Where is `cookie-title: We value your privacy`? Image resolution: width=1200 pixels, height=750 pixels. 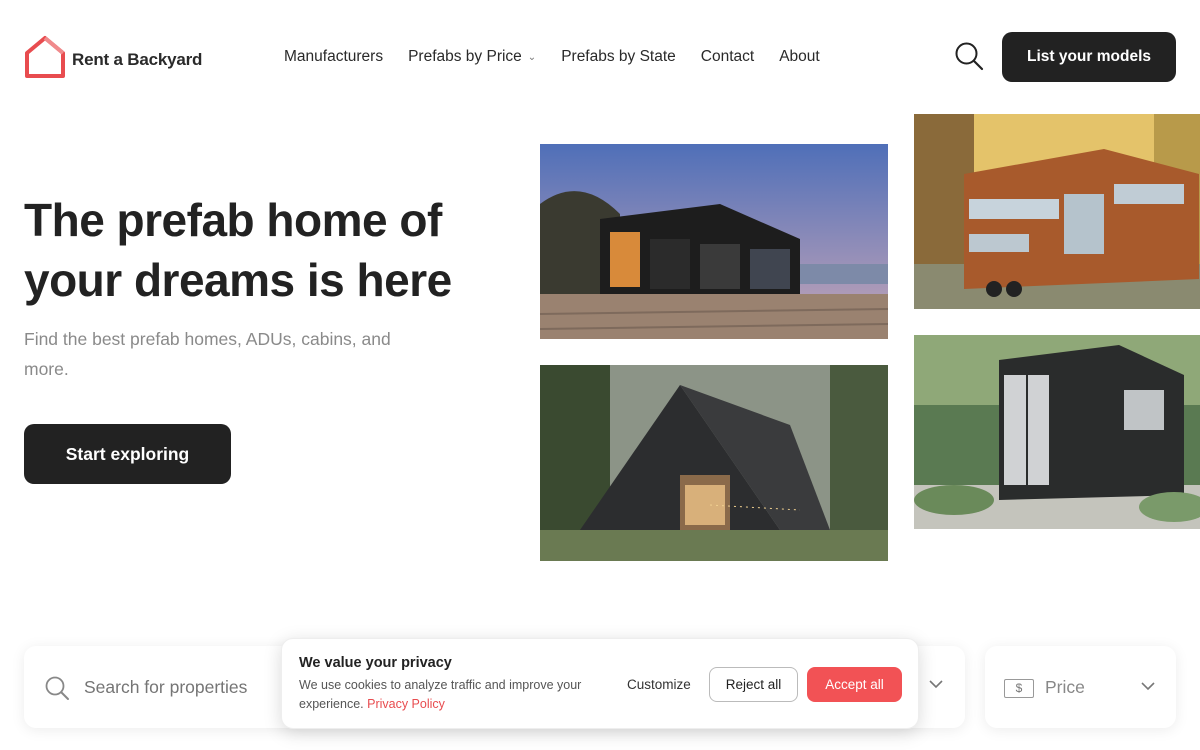
cookie-title: We value your privacy is located at coordinates (375, 663).